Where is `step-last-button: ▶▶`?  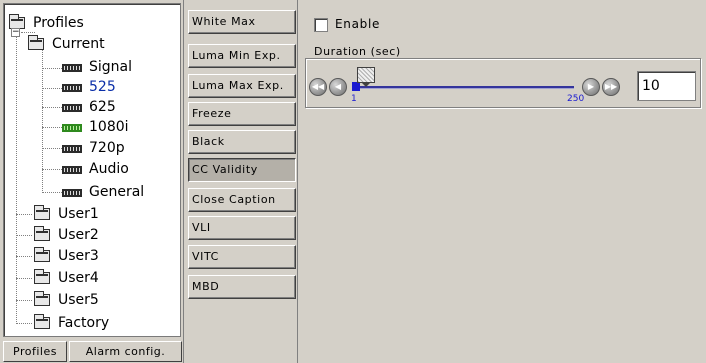
step-last-button: ▶▶ is located at coordinates (611, 87).